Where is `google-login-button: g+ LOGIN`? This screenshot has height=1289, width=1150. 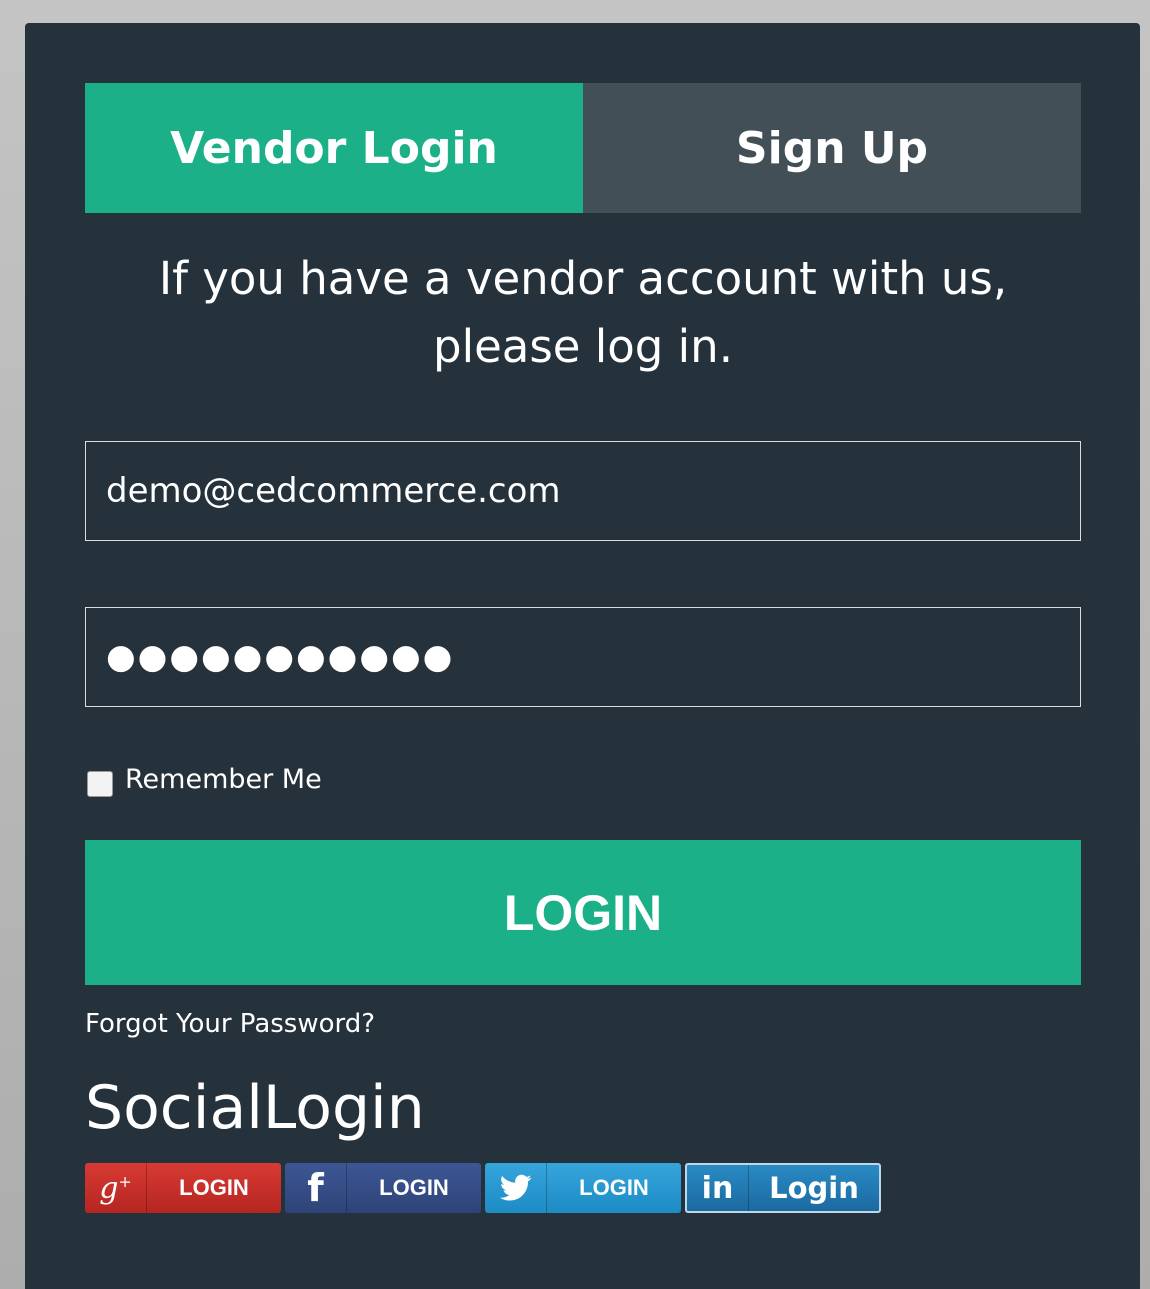
google-login-button: g+ LOGIN is located at coordinates (183, 1188).